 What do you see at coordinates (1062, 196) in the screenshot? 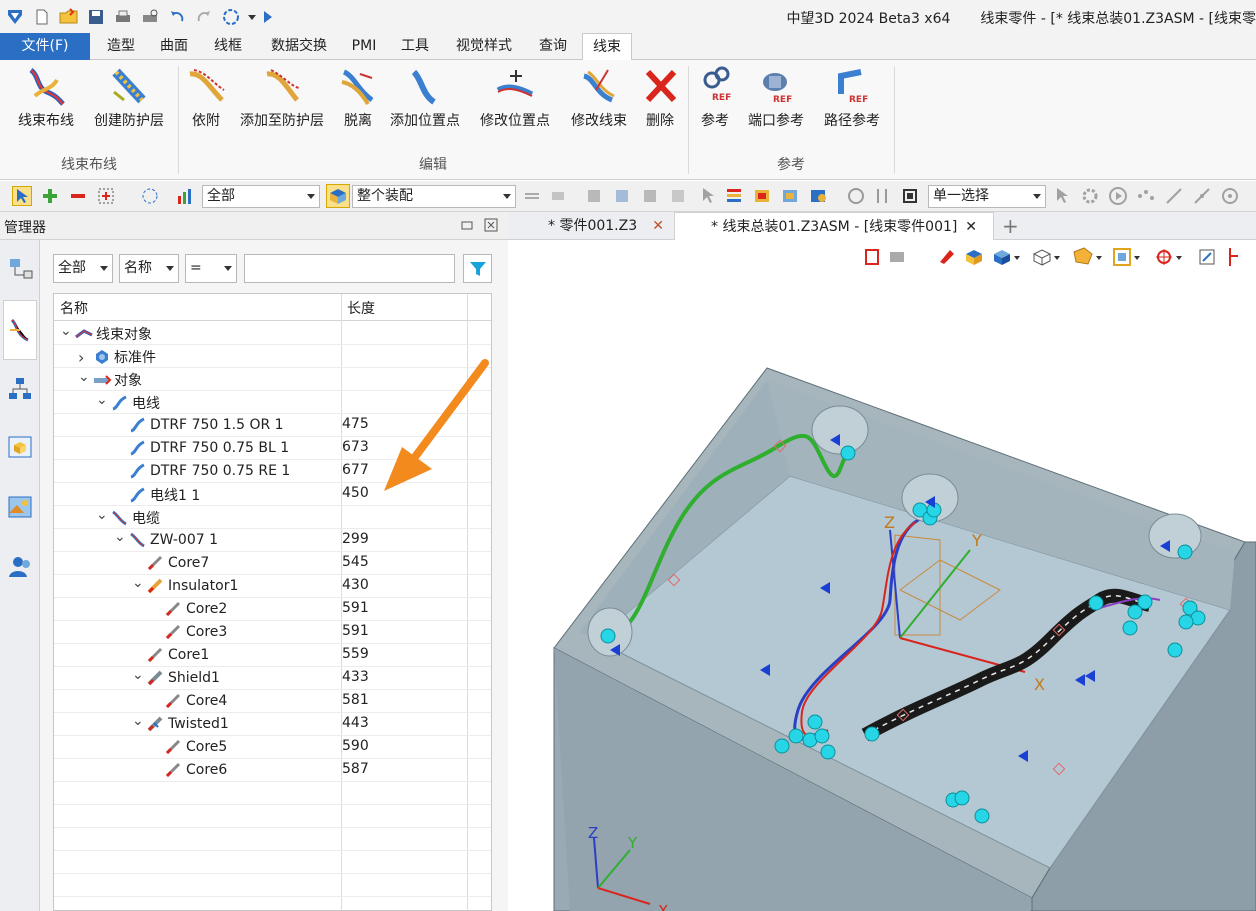
I see `pointer-icon` at bounding box center [1062, 196].